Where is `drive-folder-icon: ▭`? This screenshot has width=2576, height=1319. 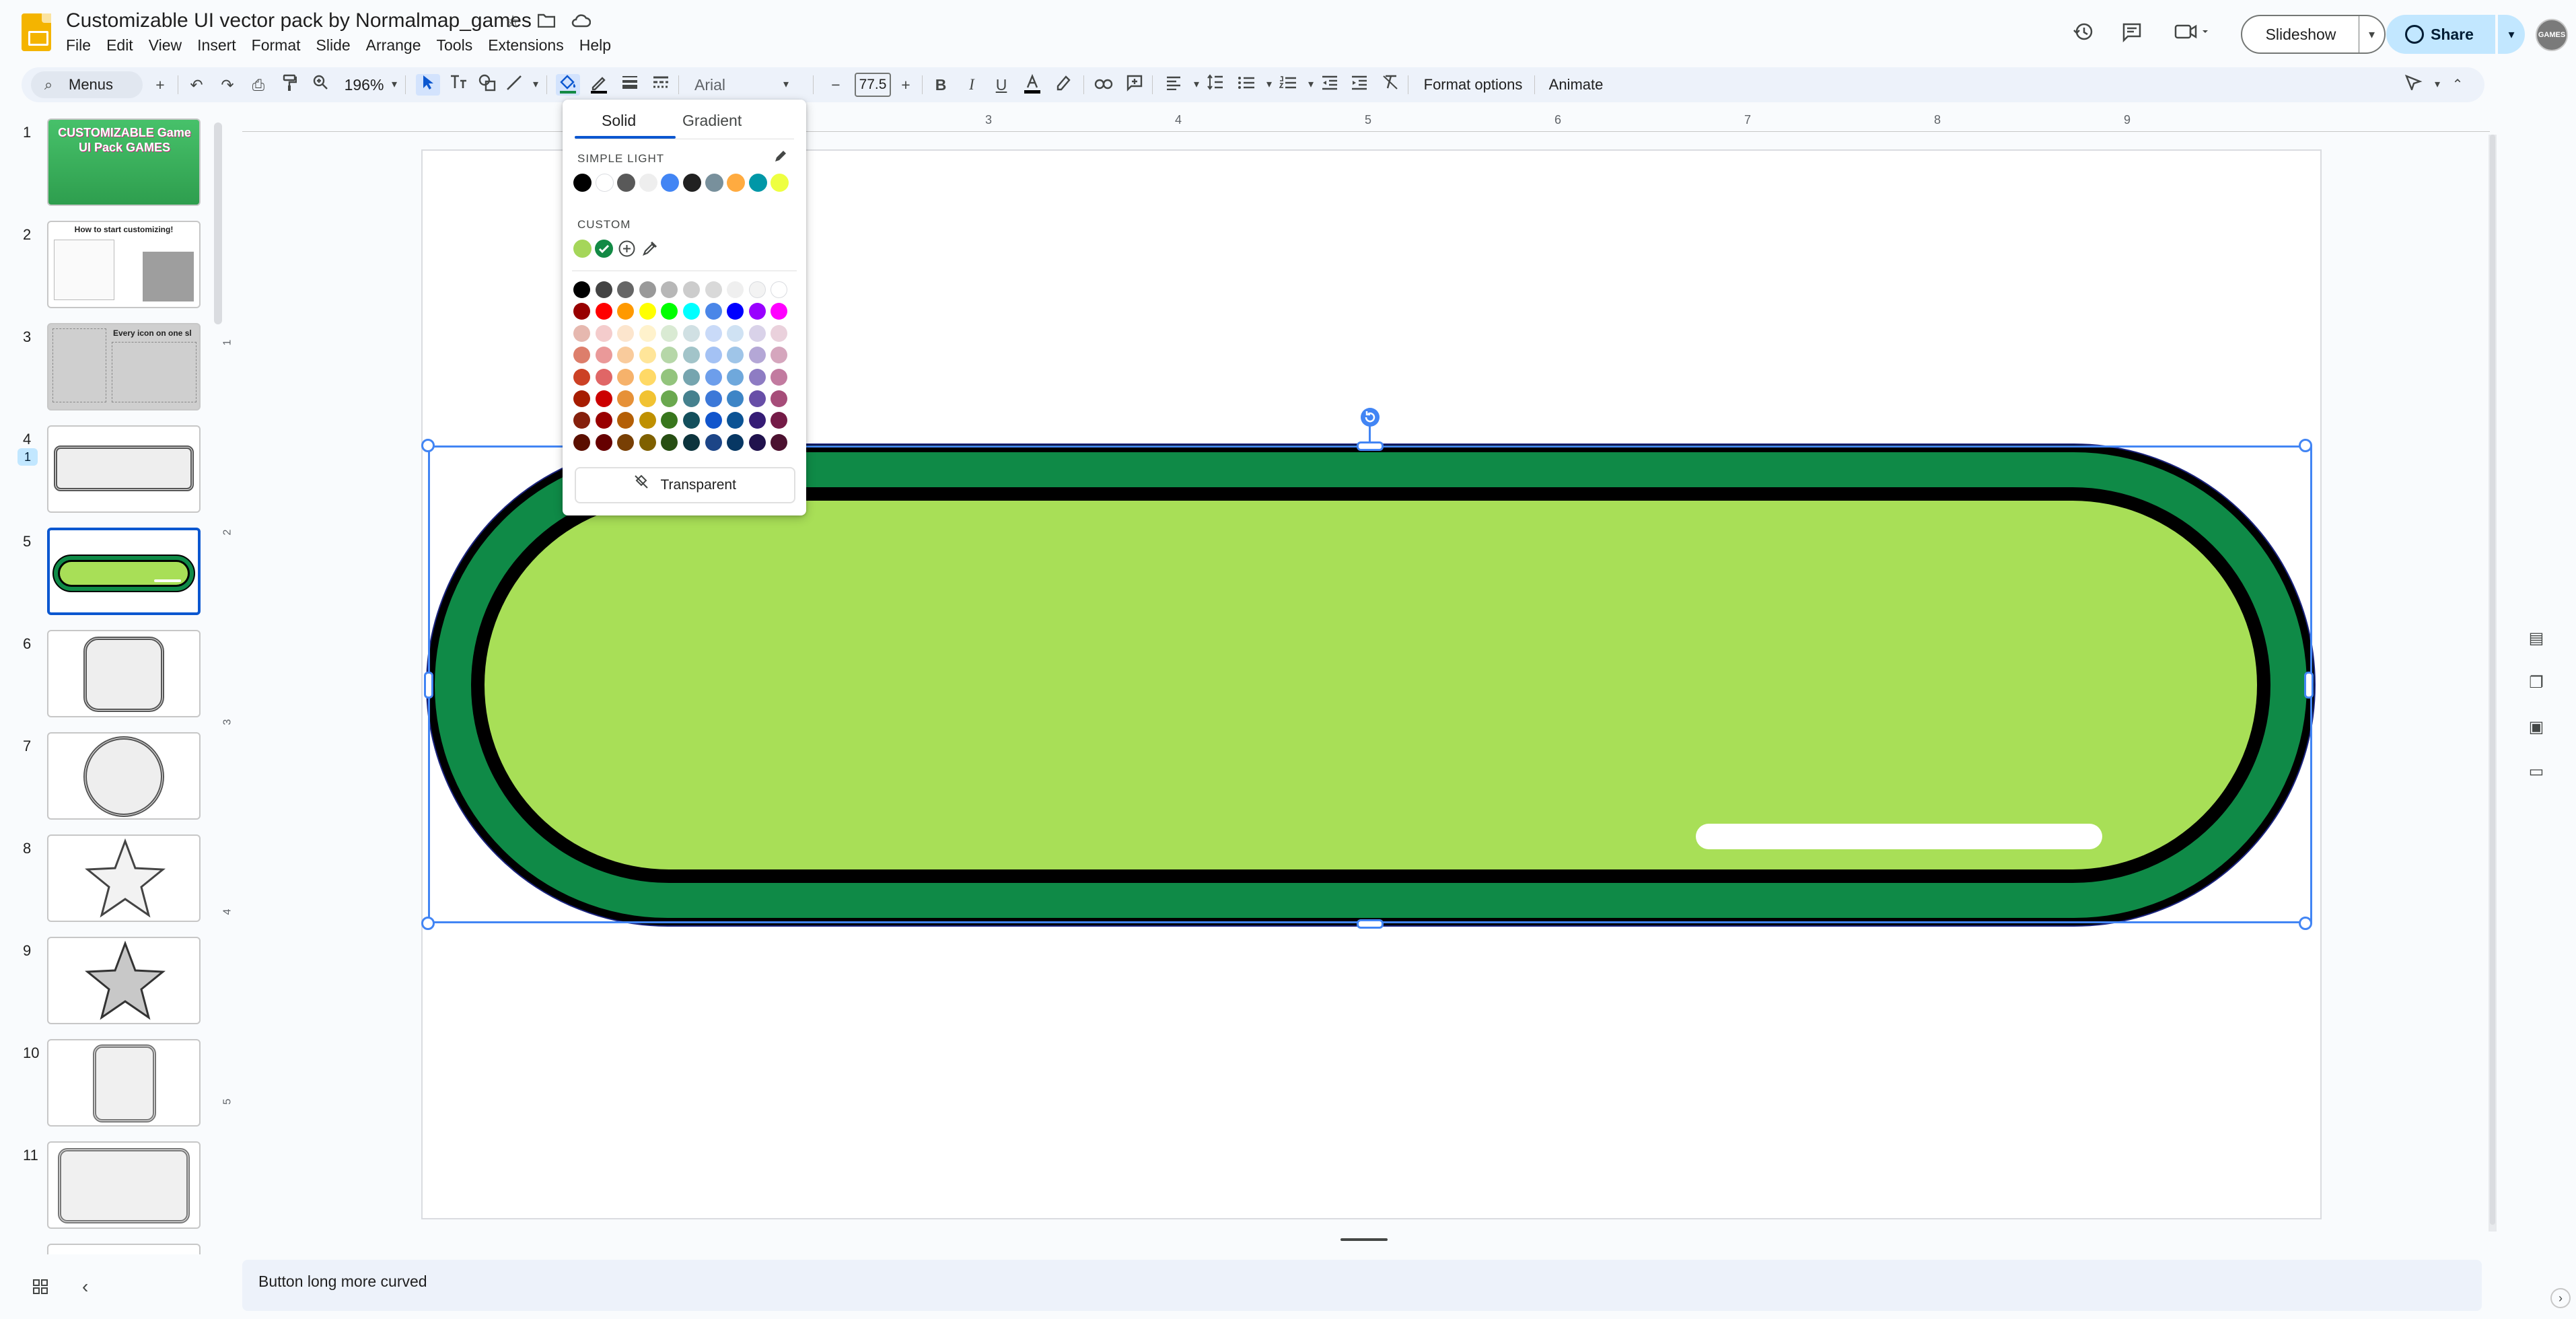 drive-folder-icon: ▭ is located at coordinates (2536, 772).